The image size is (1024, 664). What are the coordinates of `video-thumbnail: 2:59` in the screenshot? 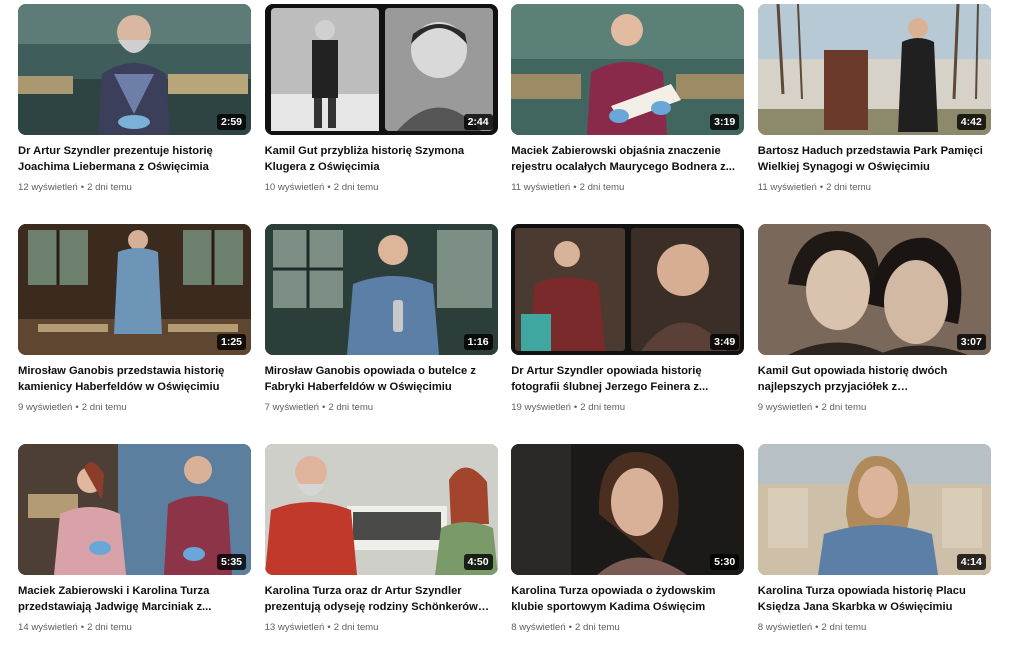 It's located at (134, 69).